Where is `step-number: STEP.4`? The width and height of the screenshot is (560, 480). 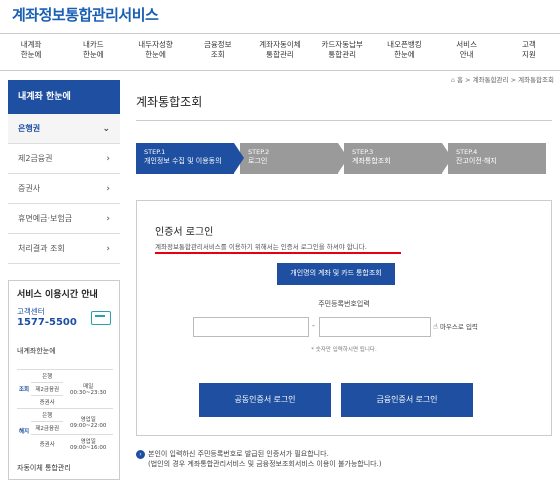 step-number: STEP.4 is located at coordinates (467, 152).